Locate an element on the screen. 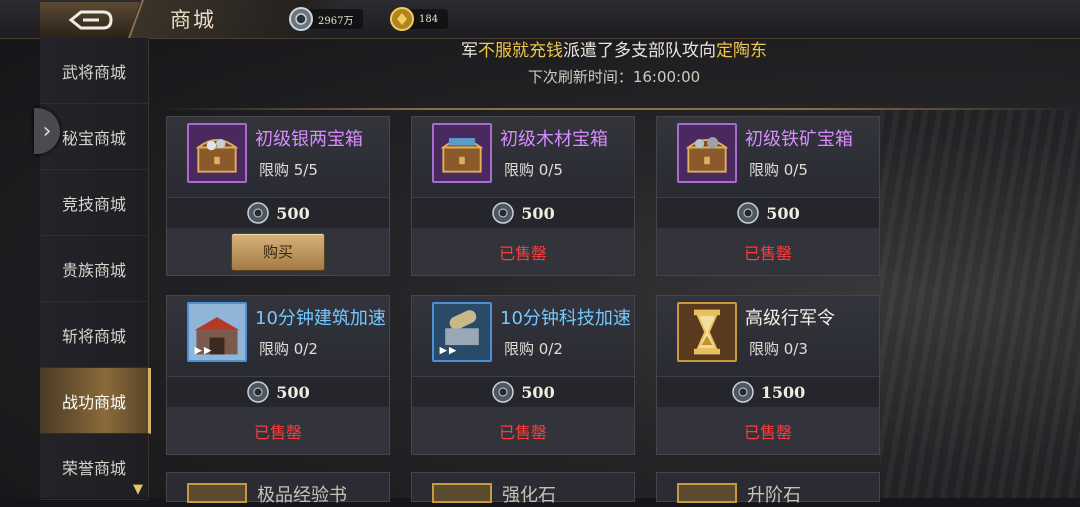 Image resolution: width=1080 pixels, height=507 pixels. sidebar: 武将商城 秘宝商城 竞技商城 贵族商城 斩将商城 战功商城 荣誉商城 is located at coordinates (95, 269).